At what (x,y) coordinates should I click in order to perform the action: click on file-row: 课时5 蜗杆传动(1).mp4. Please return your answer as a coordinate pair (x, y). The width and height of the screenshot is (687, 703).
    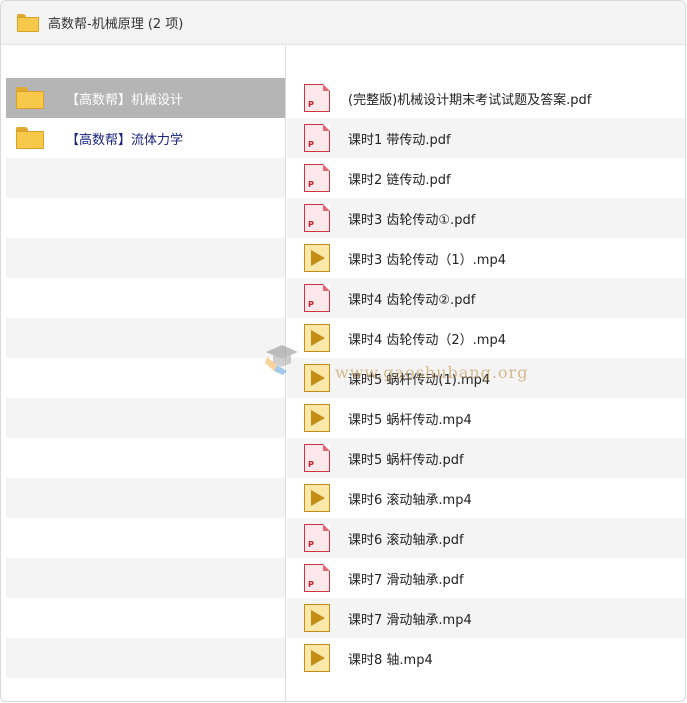
    Looking at the image, I should click on (486, 378).